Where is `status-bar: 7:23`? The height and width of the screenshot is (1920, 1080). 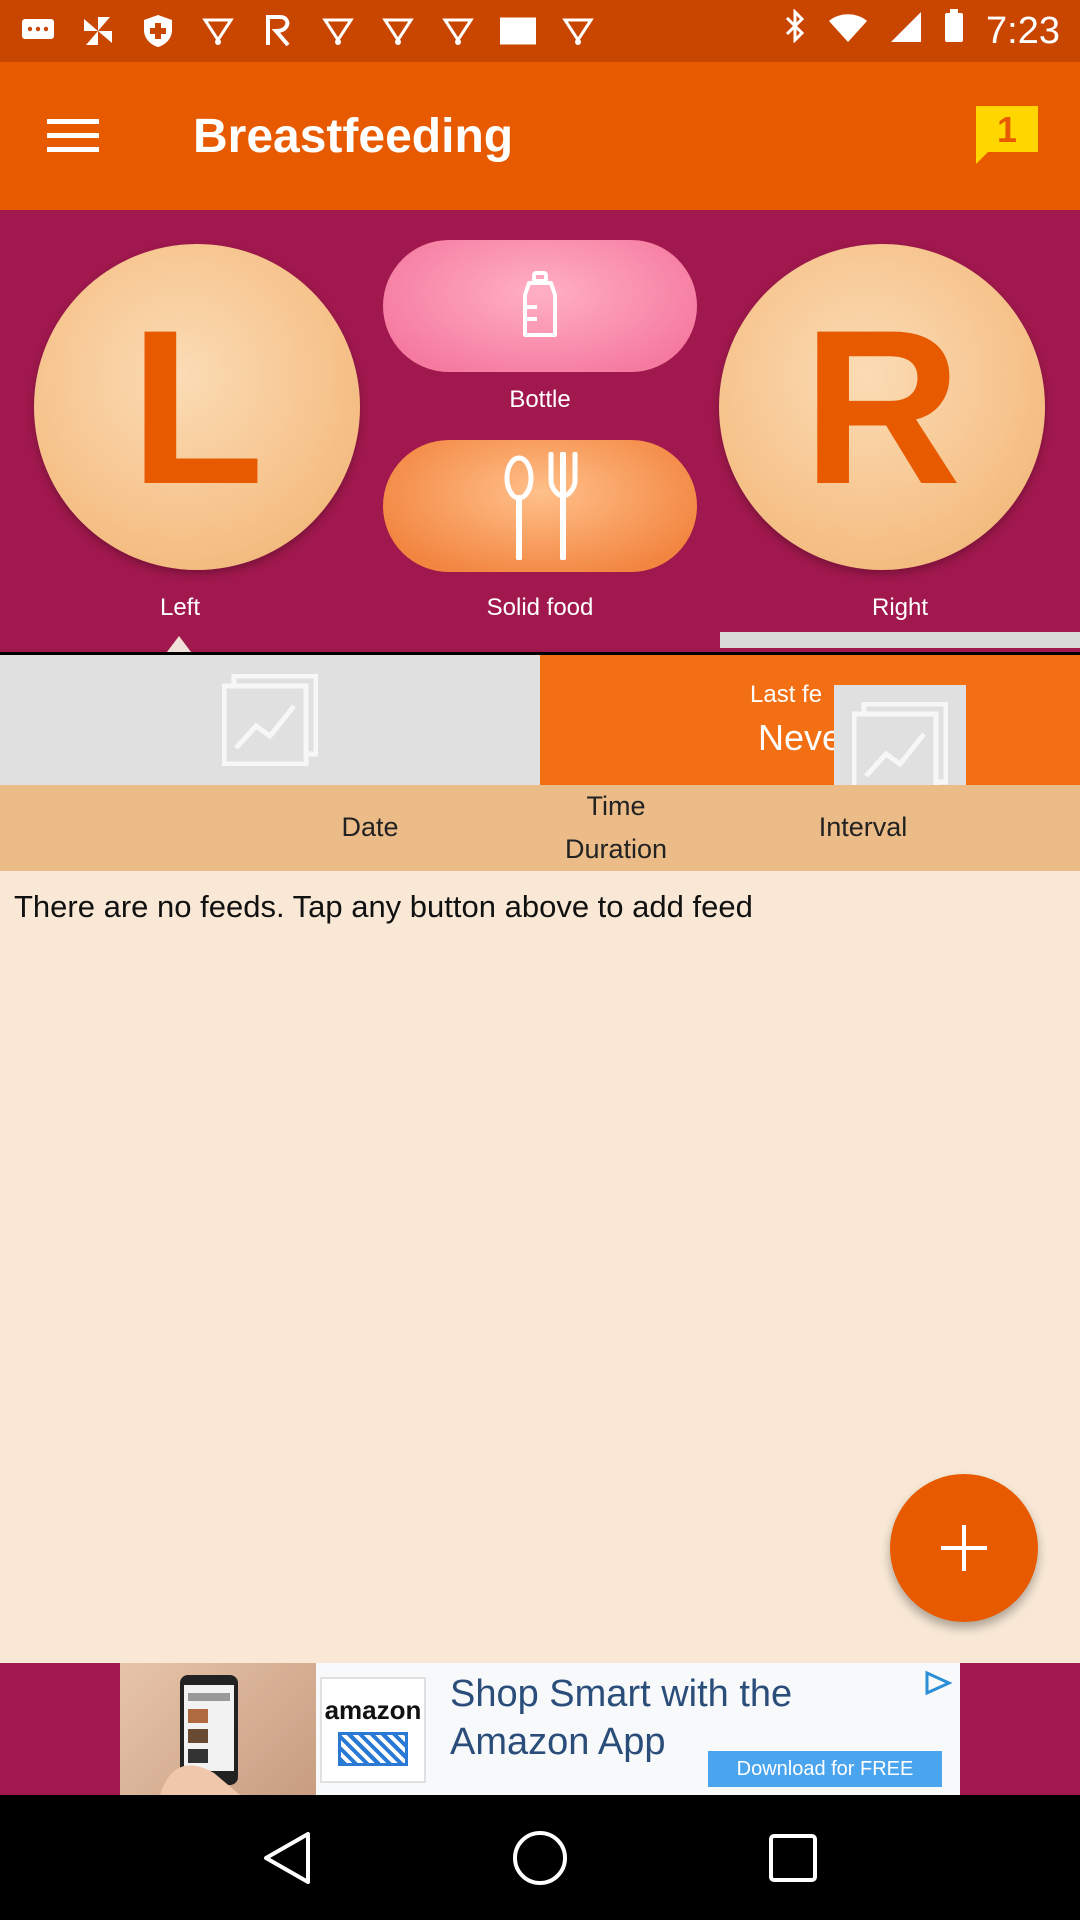
status-bar: 7:23 is located at coordinates (540, 31).